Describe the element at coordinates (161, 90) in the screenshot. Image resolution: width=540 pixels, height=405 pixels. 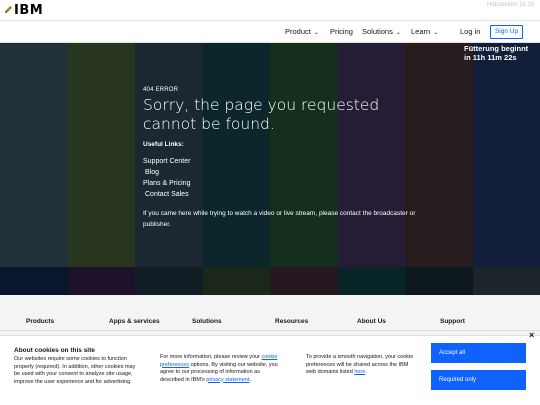
I see `error-label: 404 ERROR` at that location.